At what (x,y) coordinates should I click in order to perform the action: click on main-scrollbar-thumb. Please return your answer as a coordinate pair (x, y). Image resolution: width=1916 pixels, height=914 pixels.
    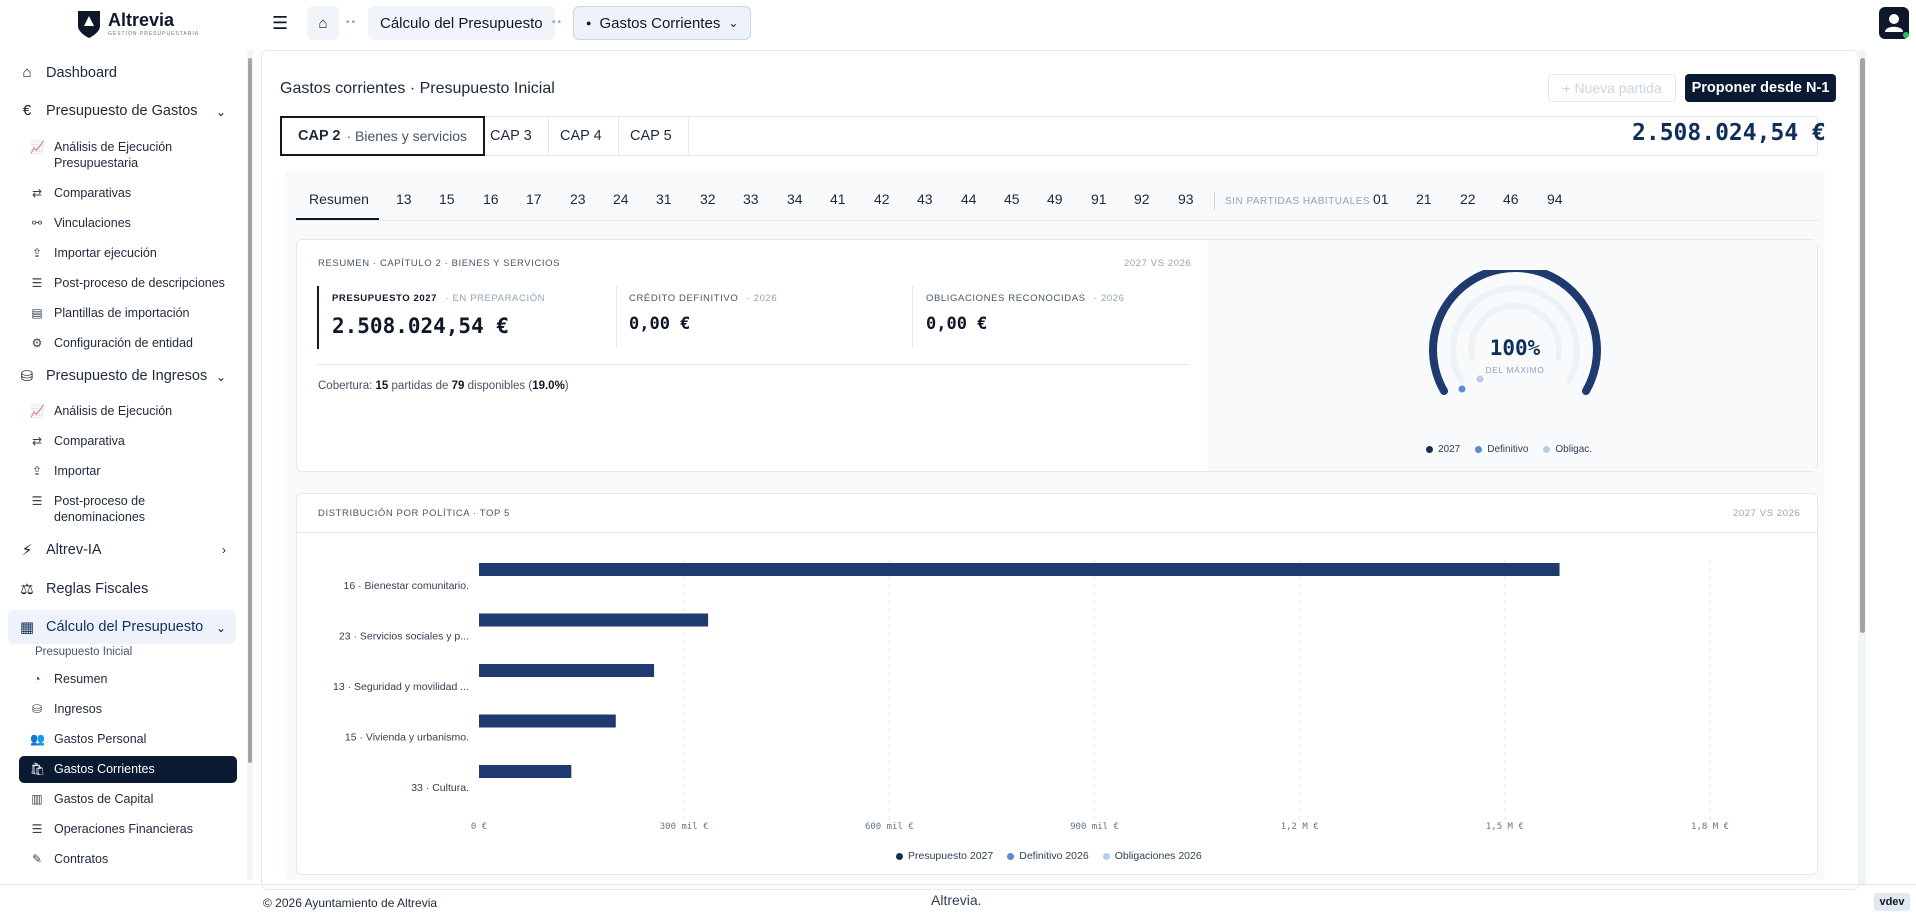
    Looking at the image, I should click on (1862, 345).